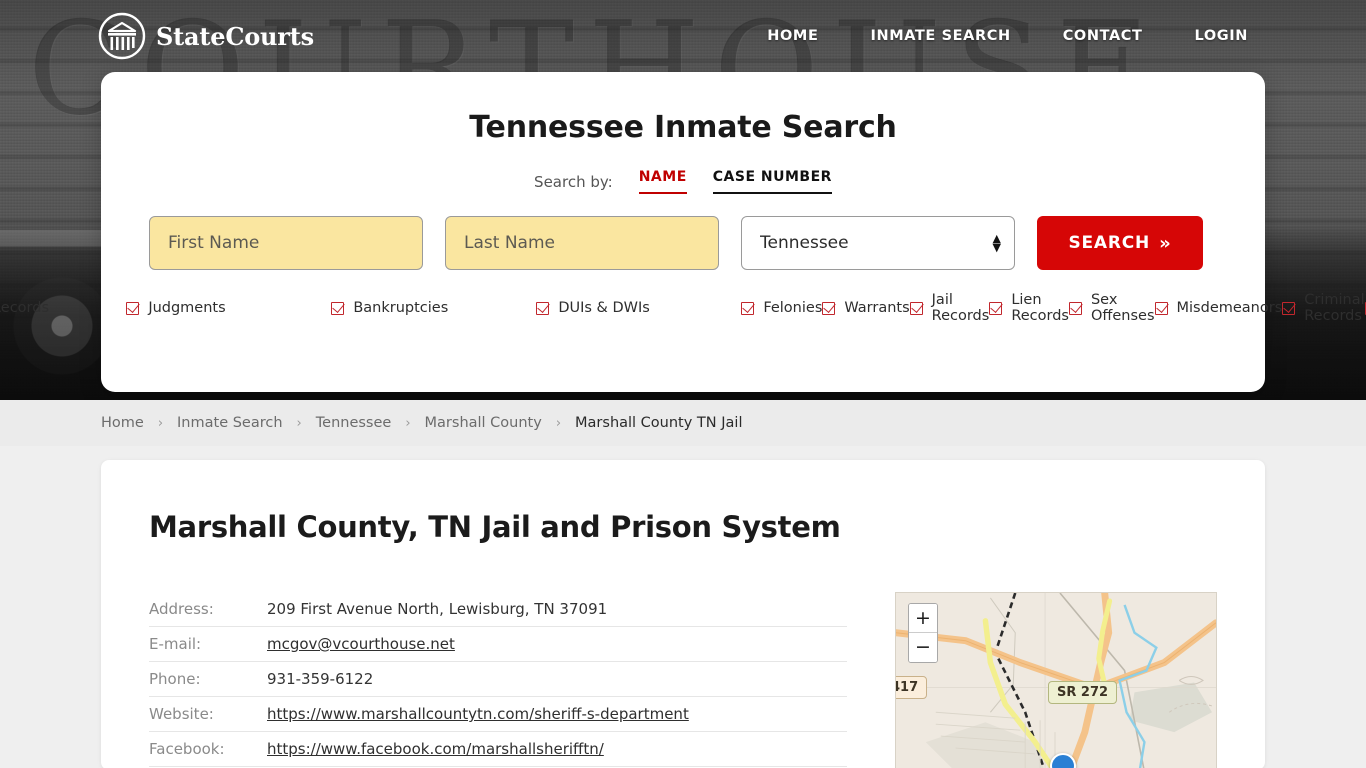  I want to click on record-type-item: Misdemeanors, so click(1218, 308).